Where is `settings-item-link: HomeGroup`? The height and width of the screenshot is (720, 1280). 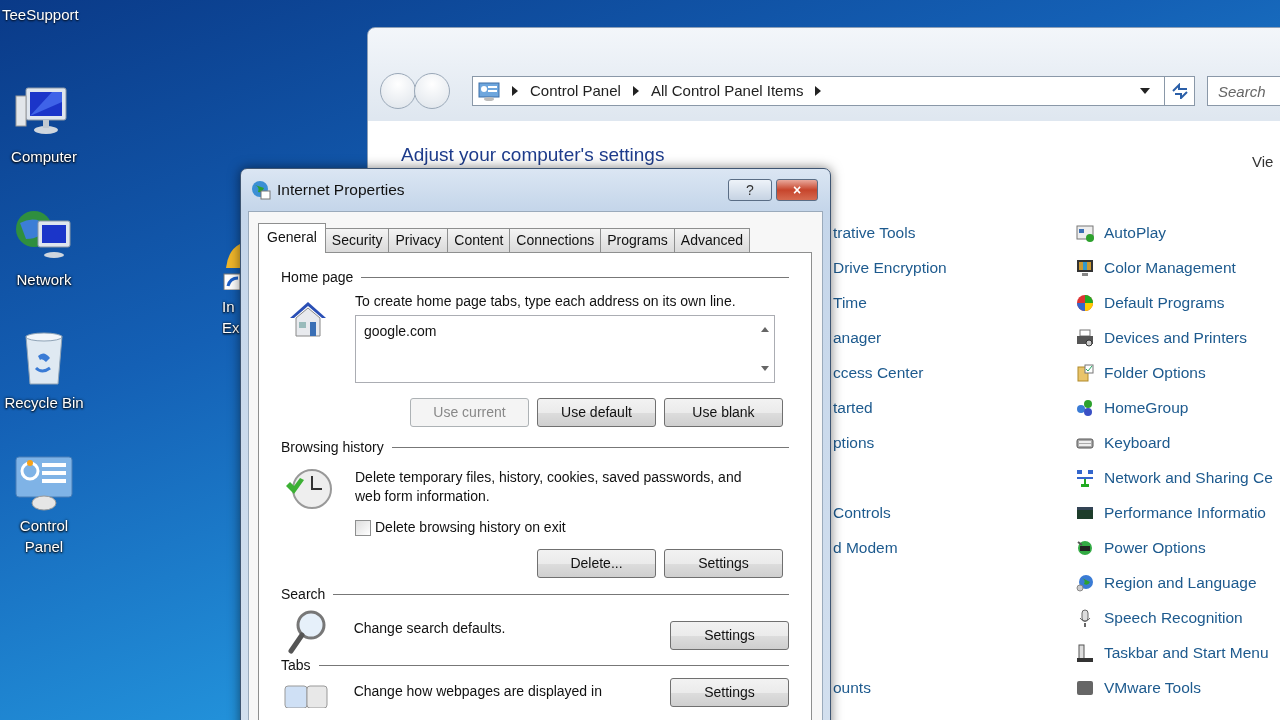 settings-item-link: HomeGroup is located at coordinates (1146, 408).